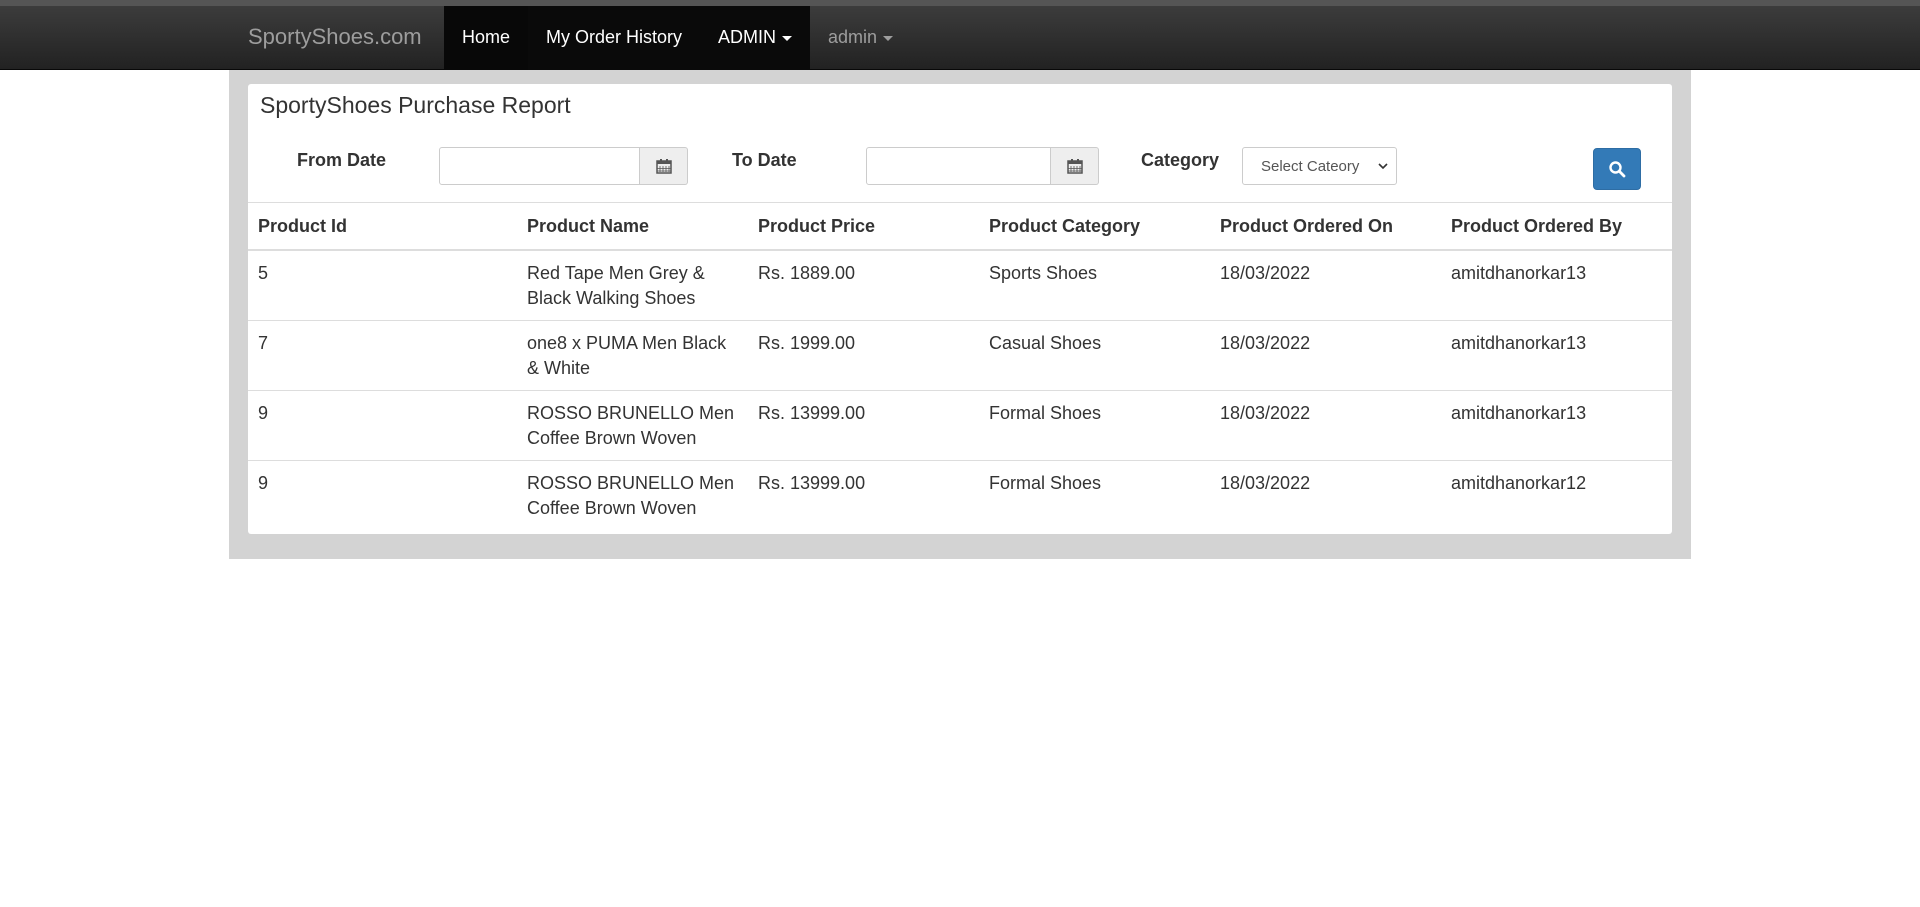  I want to click on page-title: SportyShoes Purchase Report, so click(415, 105).